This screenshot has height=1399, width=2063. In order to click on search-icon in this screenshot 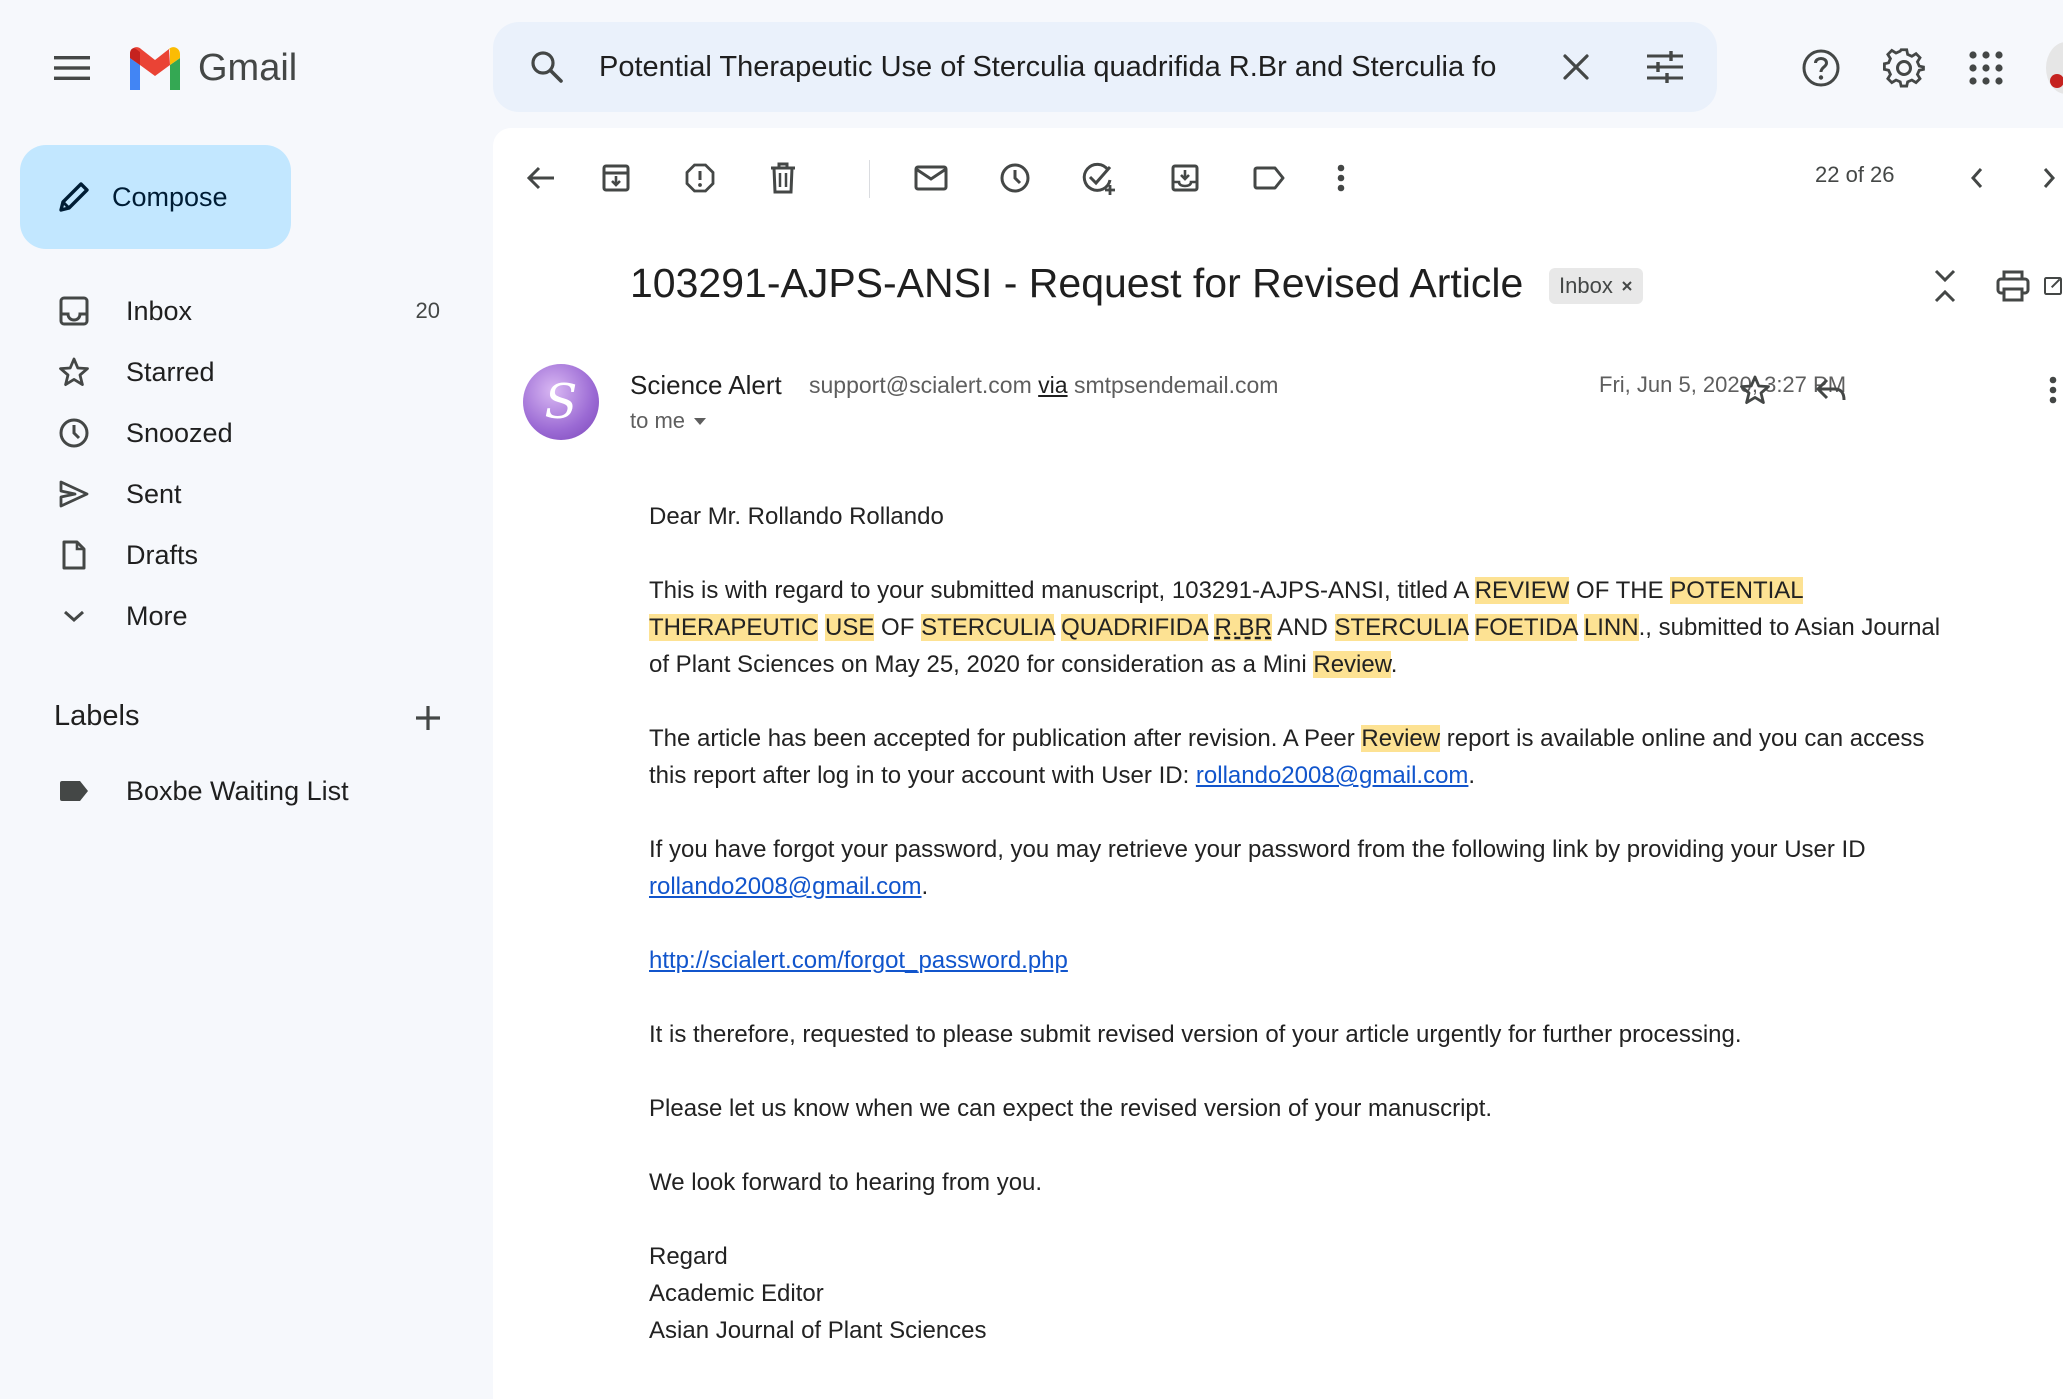, I will do `click(547, 67)`.